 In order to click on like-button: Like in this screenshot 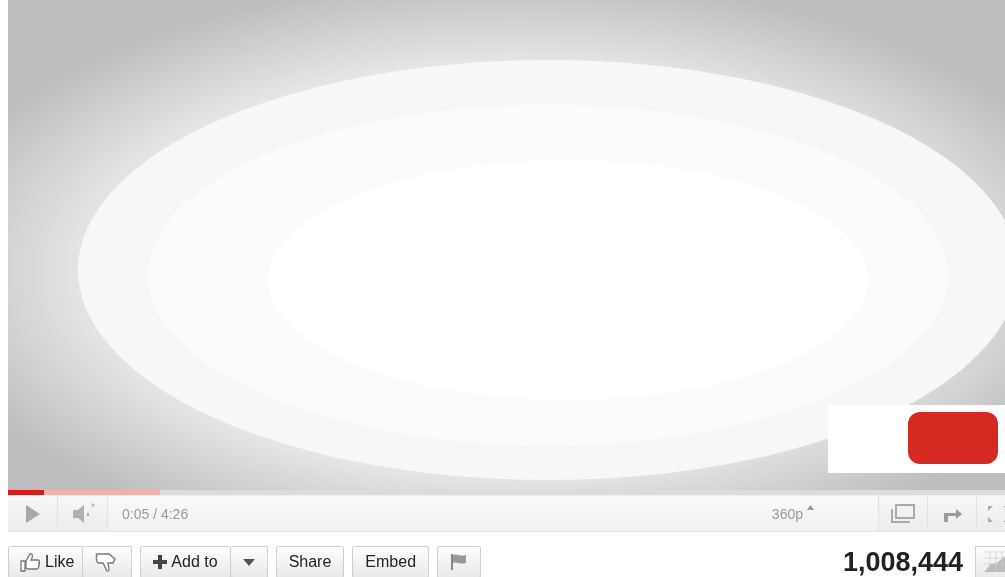, I will do `click(46, 561)`.